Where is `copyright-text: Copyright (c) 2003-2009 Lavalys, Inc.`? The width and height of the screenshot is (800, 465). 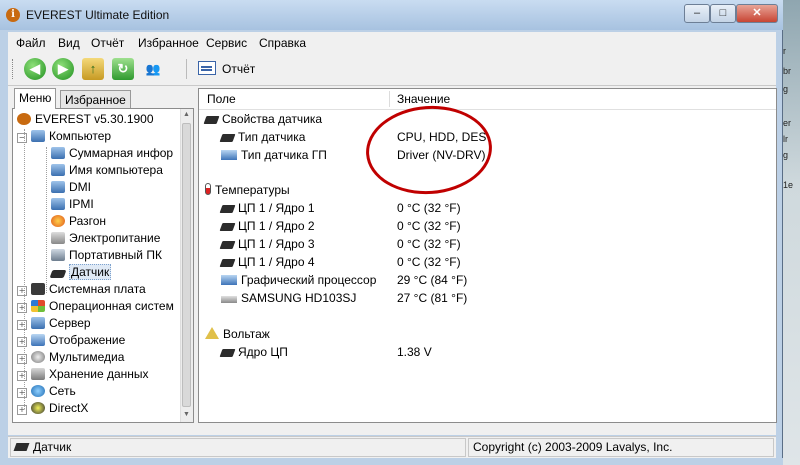
copyright-text: Copyright (c) 2003-2009 Lavalys, Inc. is located at coordinates (573, 447).